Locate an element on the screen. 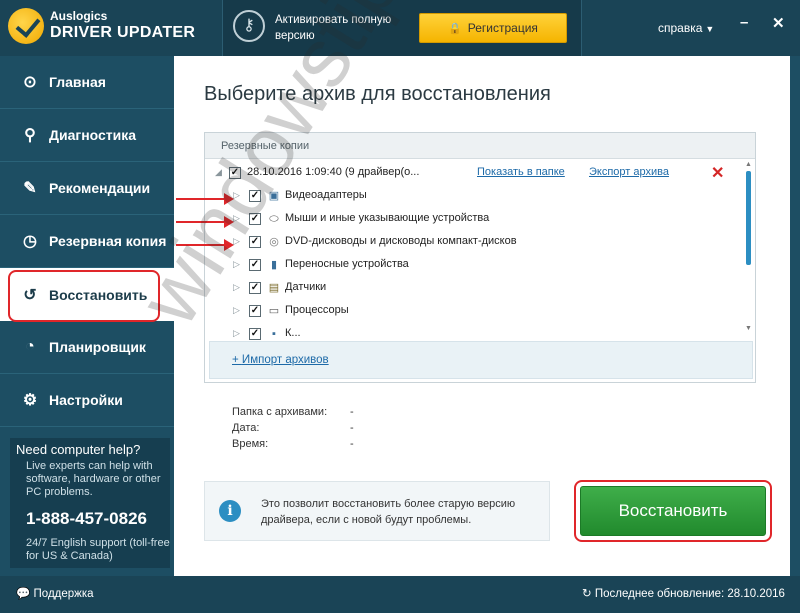 Image resolution: width=800 pixels, height=613 pixels. search-icon: ⚲ is located at coordinates (30, 135).